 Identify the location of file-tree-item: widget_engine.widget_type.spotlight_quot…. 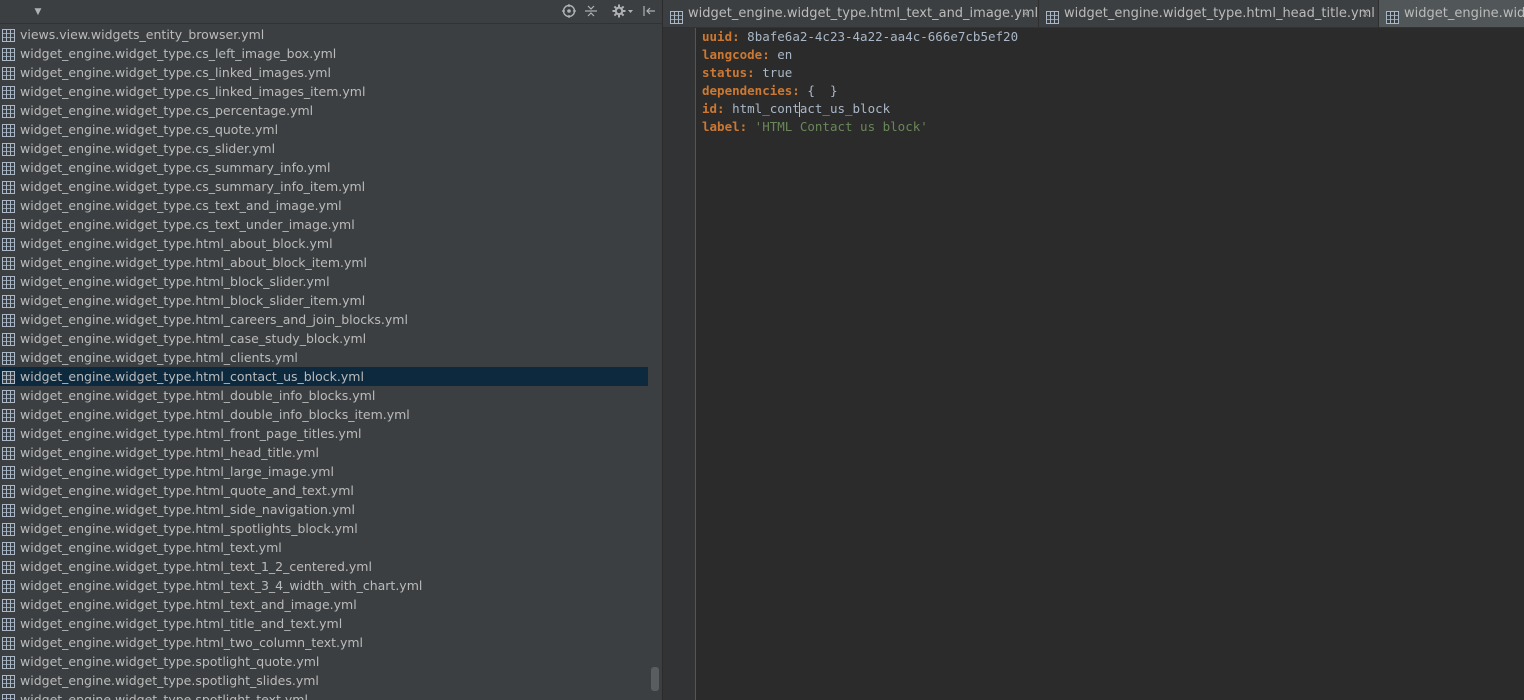
(325, 661).